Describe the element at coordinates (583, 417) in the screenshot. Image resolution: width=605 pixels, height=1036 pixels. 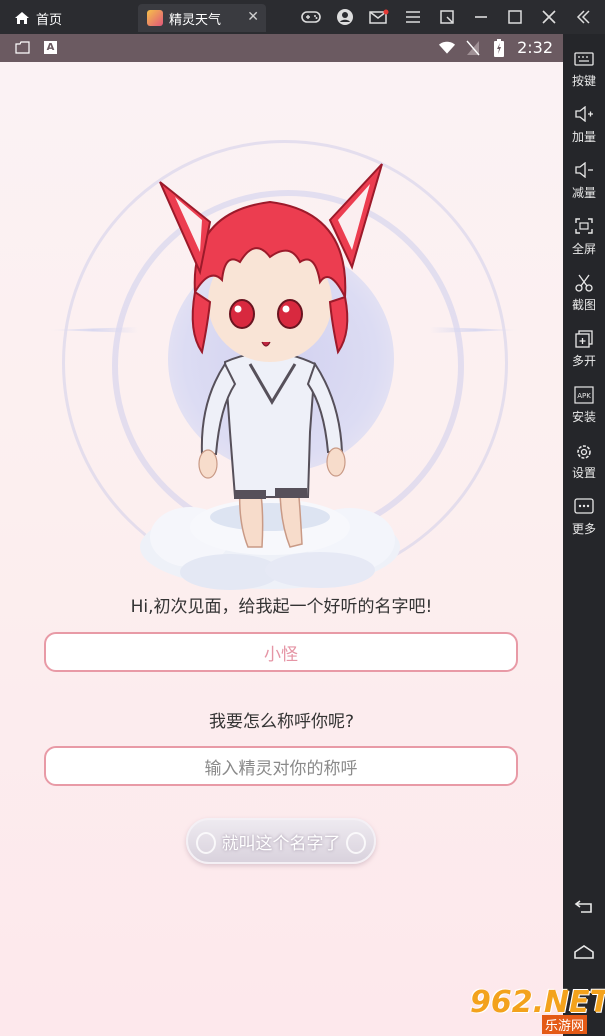
I see `sidebar-item-label: 安装` at that location.